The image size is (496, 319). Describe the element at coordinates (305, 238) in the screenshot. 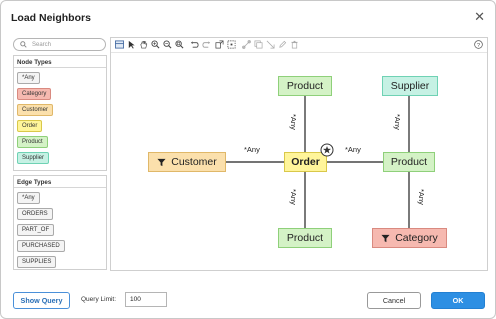

I see `node-product-bottom: Product` at that location.